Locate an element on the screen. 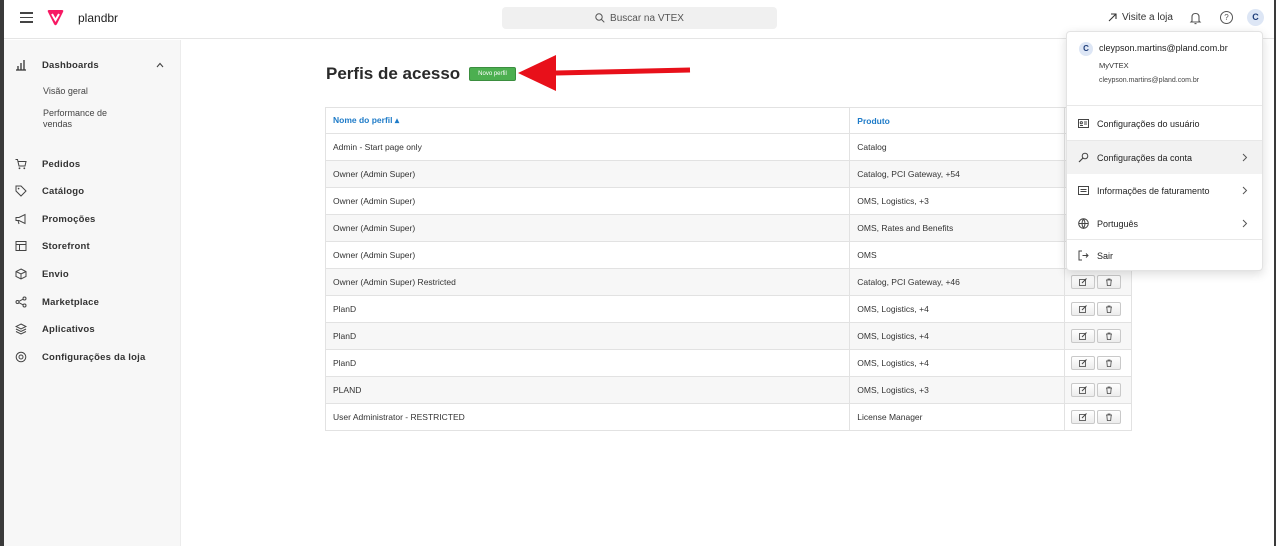 Image resolution: width=1276 pixels, height=546 pixels. menu-divider is located at coordinates (1164, 105).